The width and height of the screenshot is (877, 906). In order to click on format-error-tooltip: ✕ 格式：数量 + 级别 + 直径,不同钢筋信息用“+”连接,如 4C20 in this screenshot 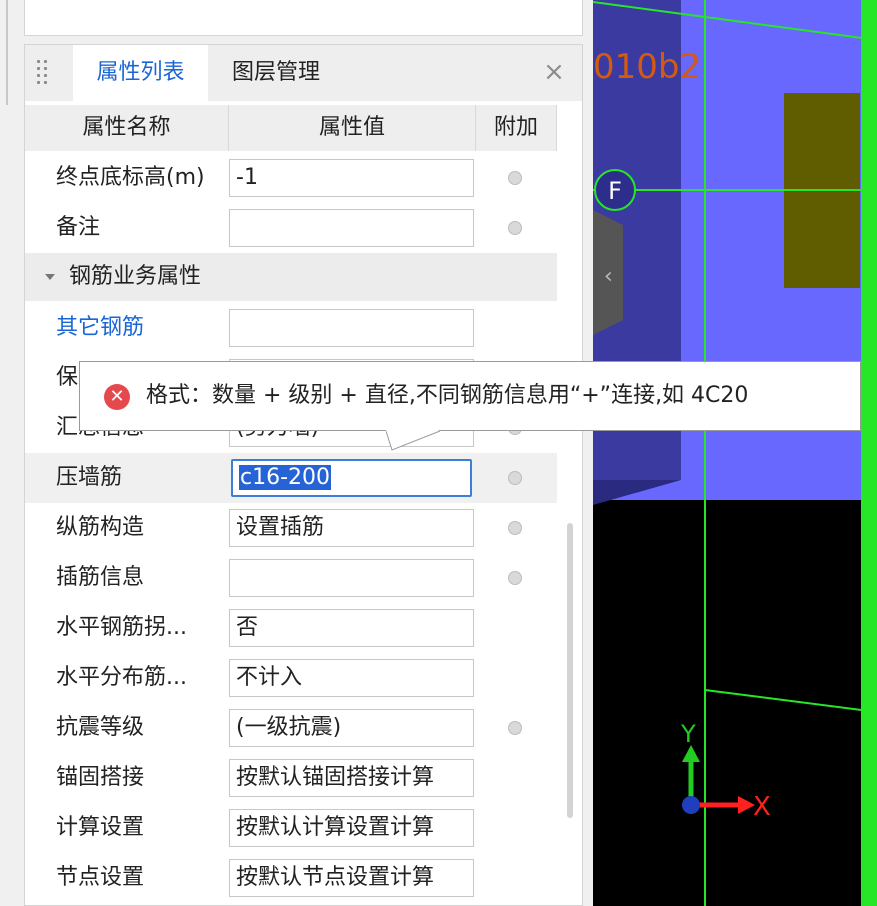, I will do `click(470, 396)`.